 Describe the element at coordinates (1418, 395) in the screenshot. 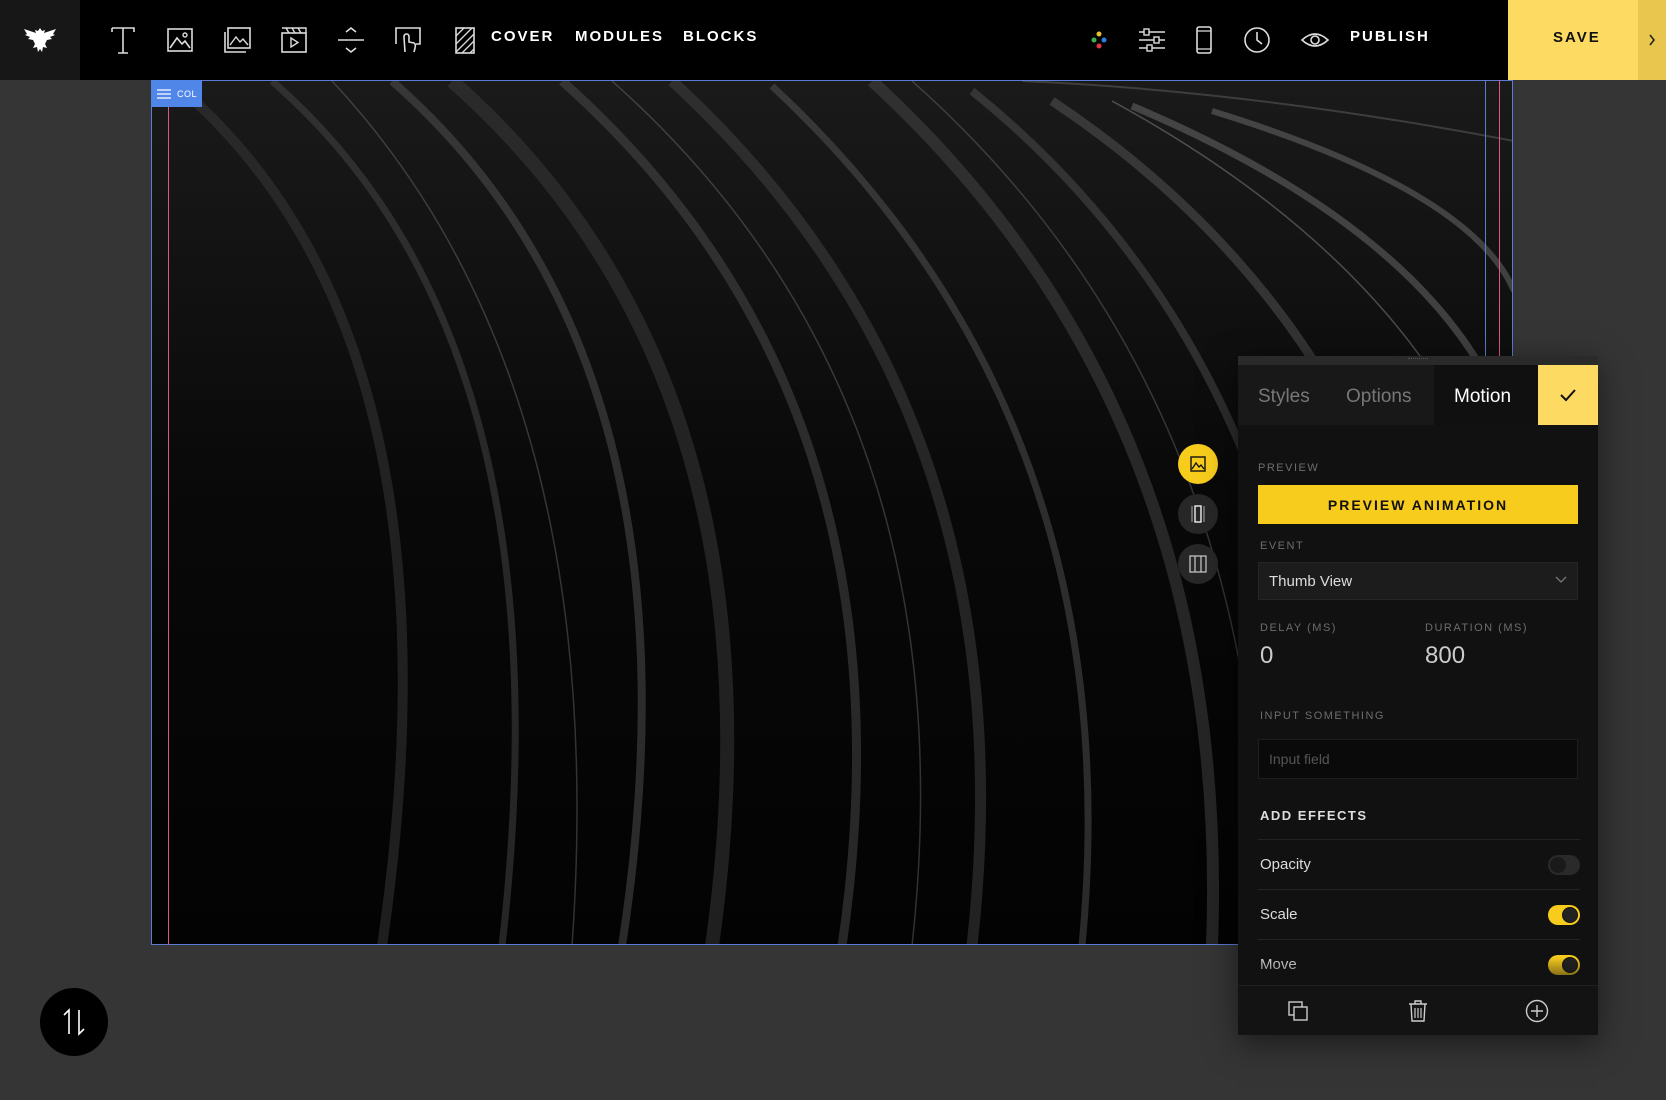

I see `panel-tabs: Styles Options Motion` at that location.